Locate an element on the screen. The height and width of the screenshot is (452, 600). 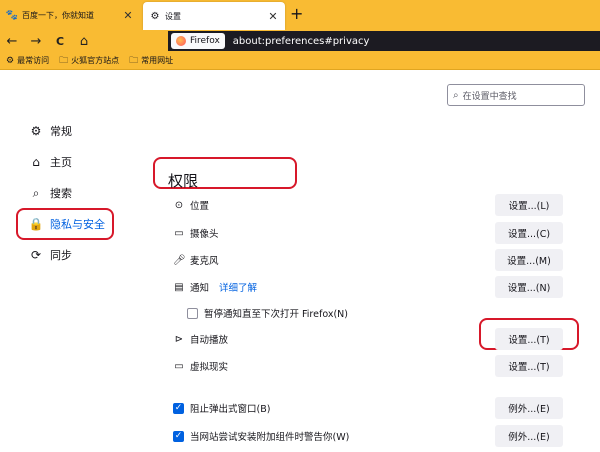
sidebar-item-label: 常规 is located at coordinates (61, 131).